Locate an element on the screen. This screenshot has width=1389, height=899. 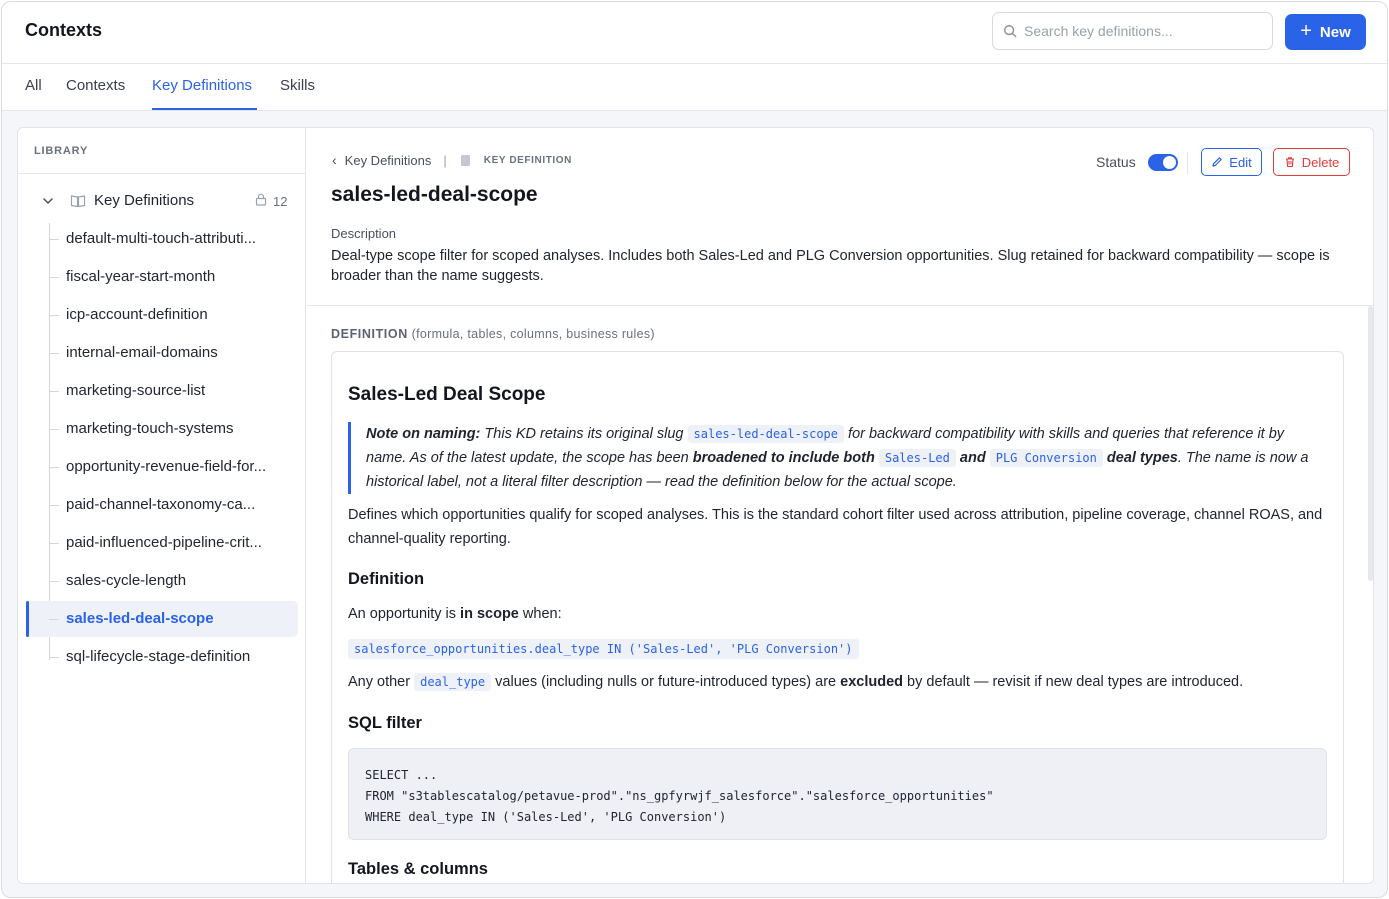
edit-button: Edit is located at coordinates (1231, 162).